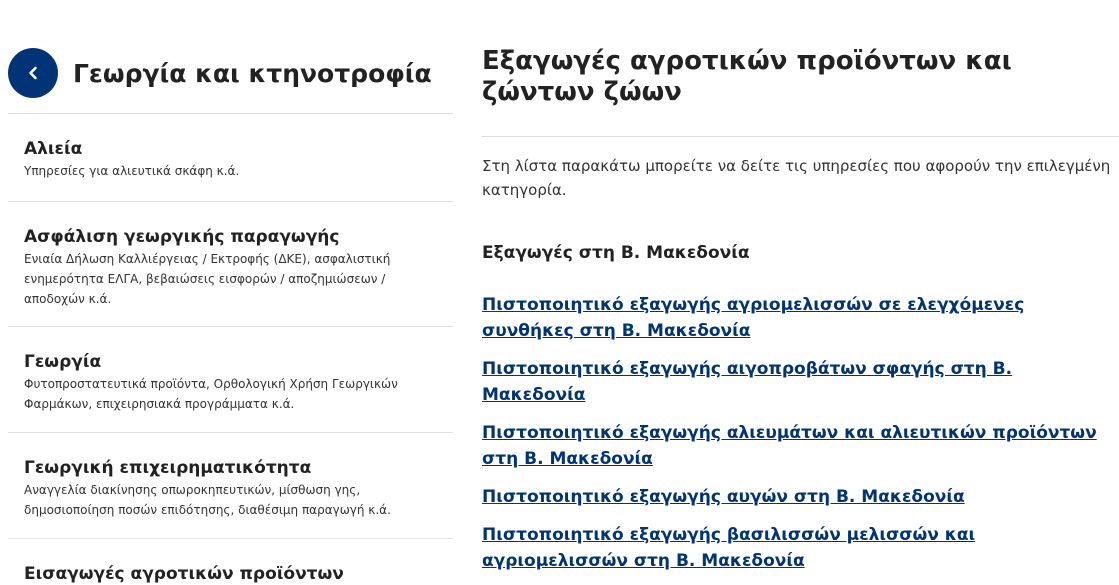  I want to click on sidebar-item-title: Εισαγωγές αγροτικών προϊόντων, so click(184, 574).